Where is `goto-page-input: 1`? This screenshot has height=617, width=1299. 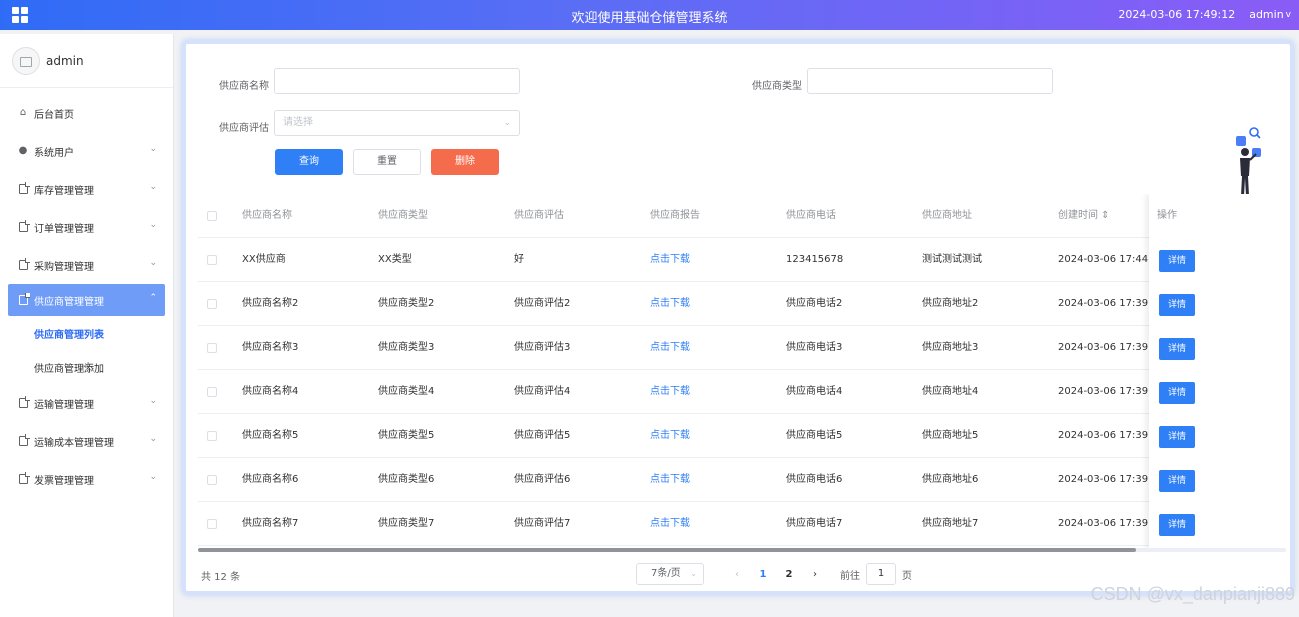 goto-page-input: 1 is located at coordinates (881, 574).